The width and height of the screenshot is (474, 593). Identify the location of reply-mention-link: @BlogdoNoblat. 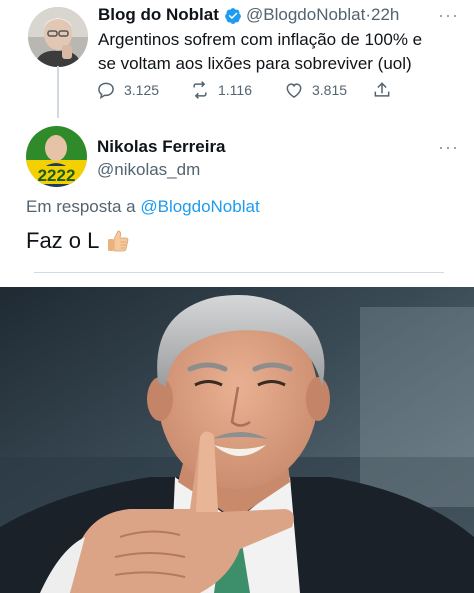
(199, 206).